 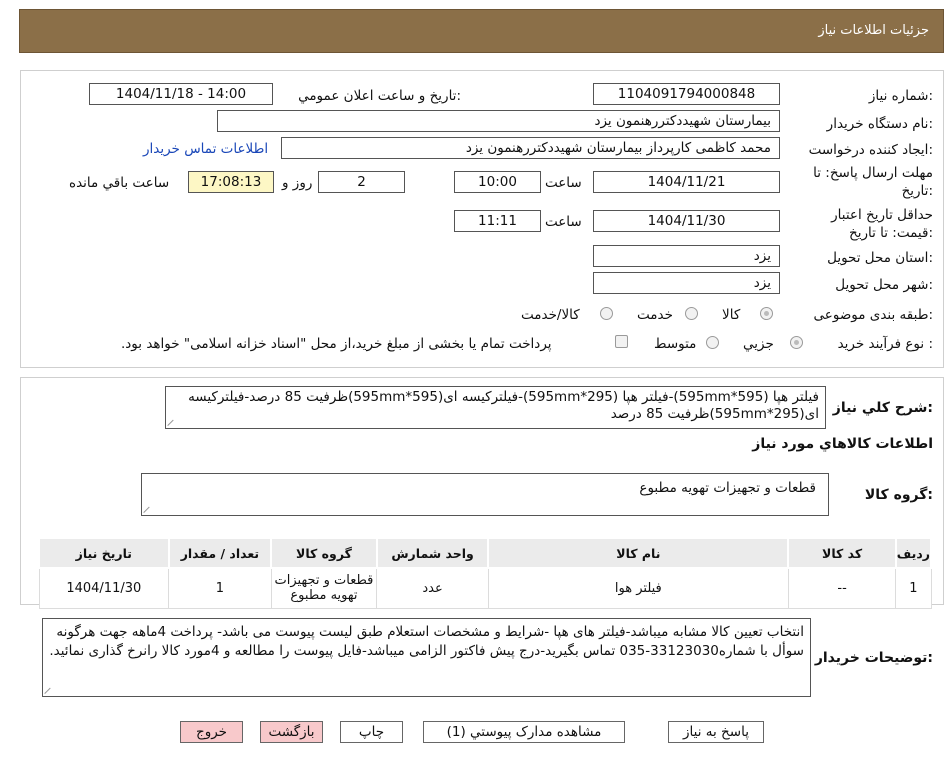 I want to click on remaining-label: ساعت باقي مانده, so click(x=119, y=183).